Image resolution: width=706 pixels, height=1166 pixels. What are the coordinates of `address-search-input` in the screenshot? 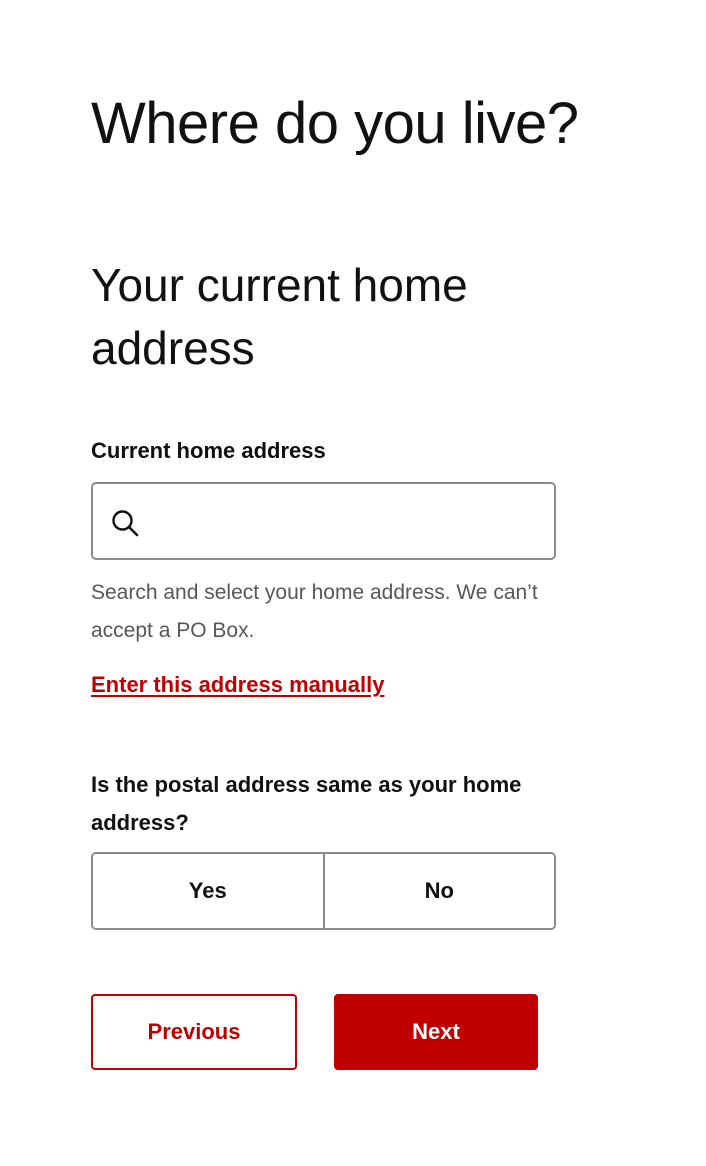 It's located at (351, 521).